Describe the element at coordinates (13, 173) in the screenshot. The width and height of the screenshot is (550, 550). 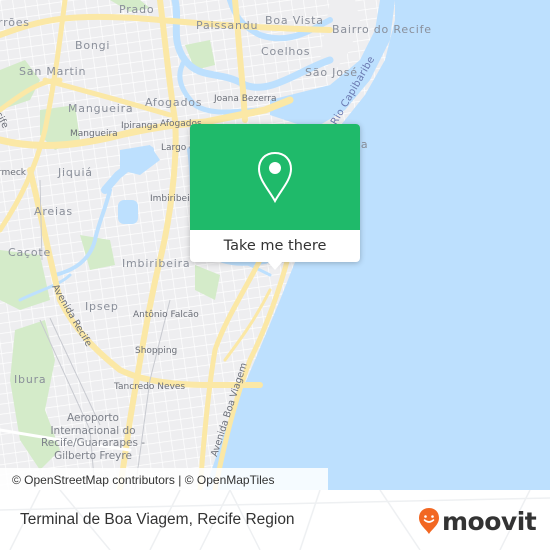
I see `map-label-cordeiro: rmeck` at that location.